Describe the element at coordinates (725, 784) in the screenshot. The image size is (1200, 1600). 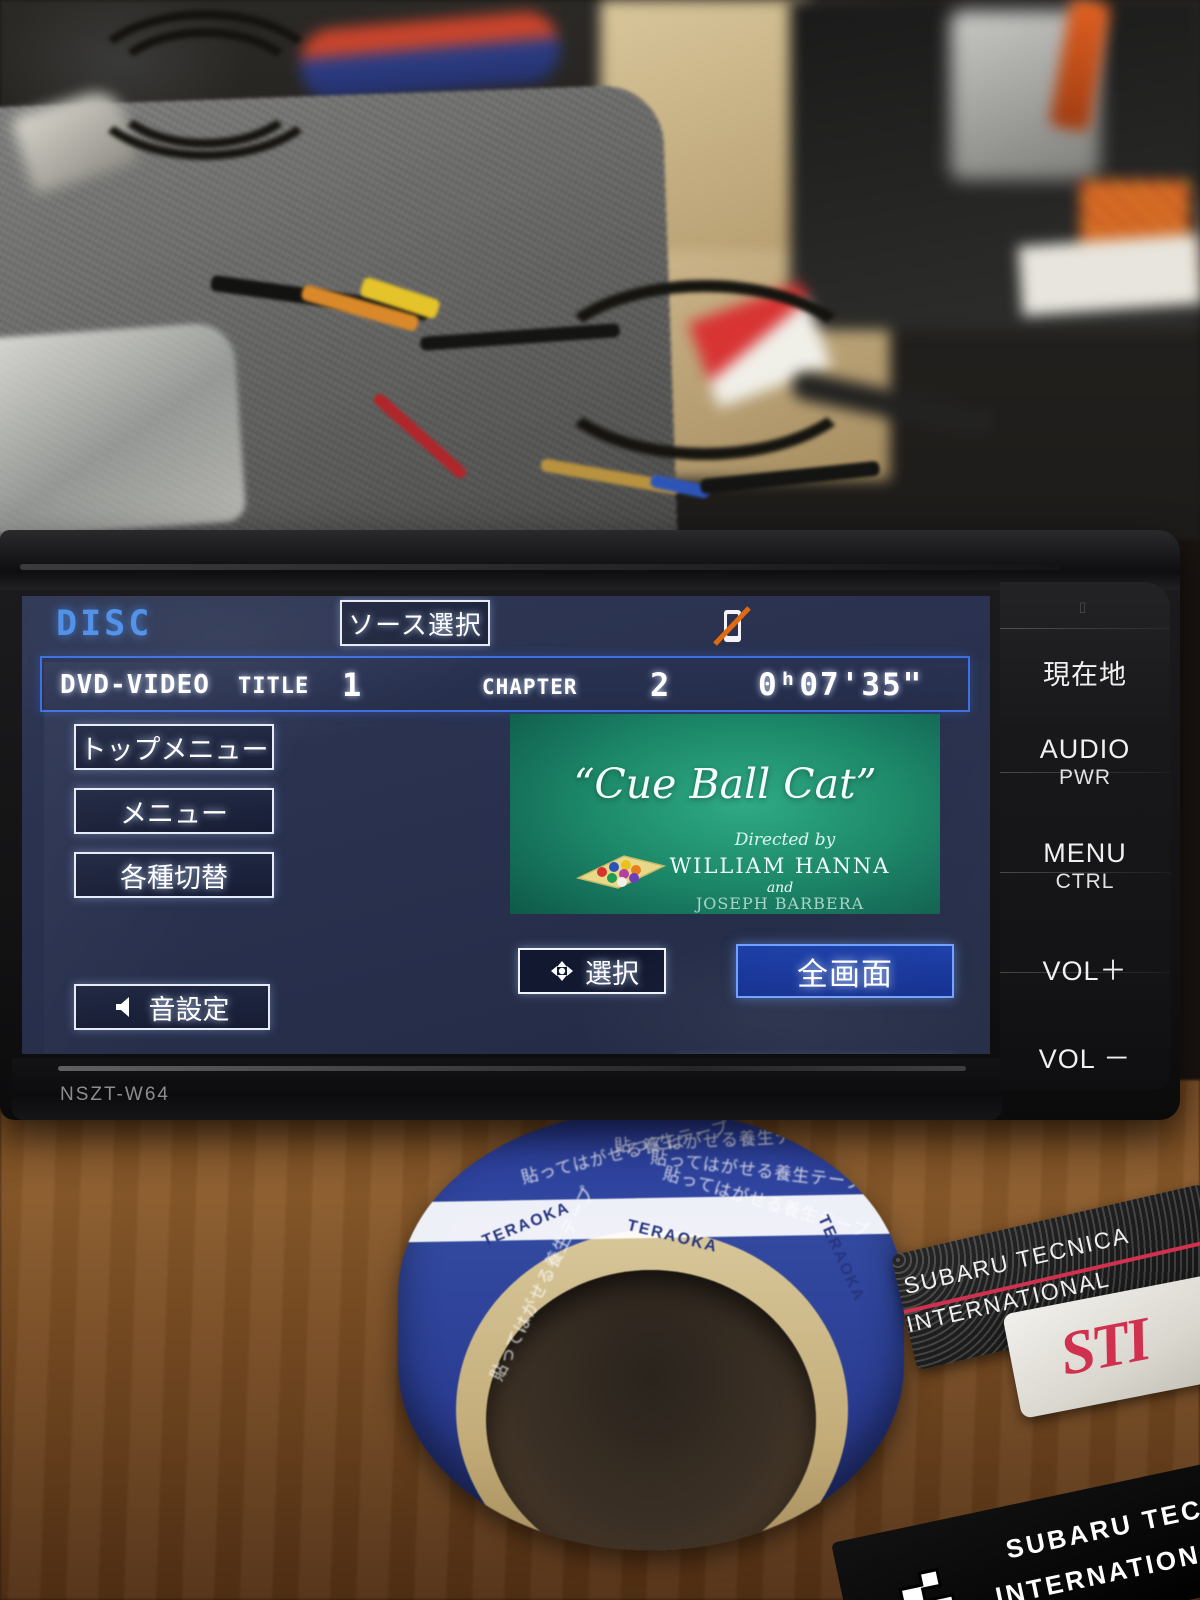
I see `video-title-text: “Cue Ball Cat”` at that location.